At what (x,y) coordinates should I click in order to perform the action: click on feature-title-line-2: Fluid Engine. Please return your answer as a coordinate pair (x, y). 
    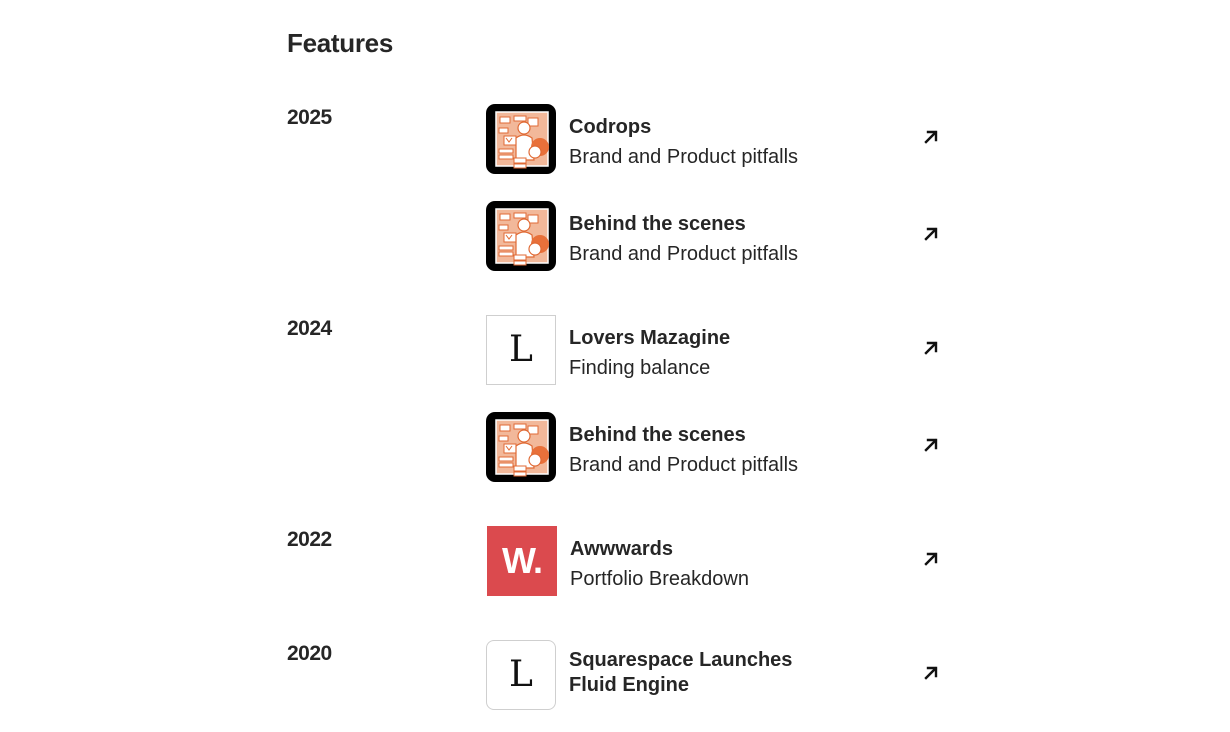
    Looking at the image, I should click on (629, 685).